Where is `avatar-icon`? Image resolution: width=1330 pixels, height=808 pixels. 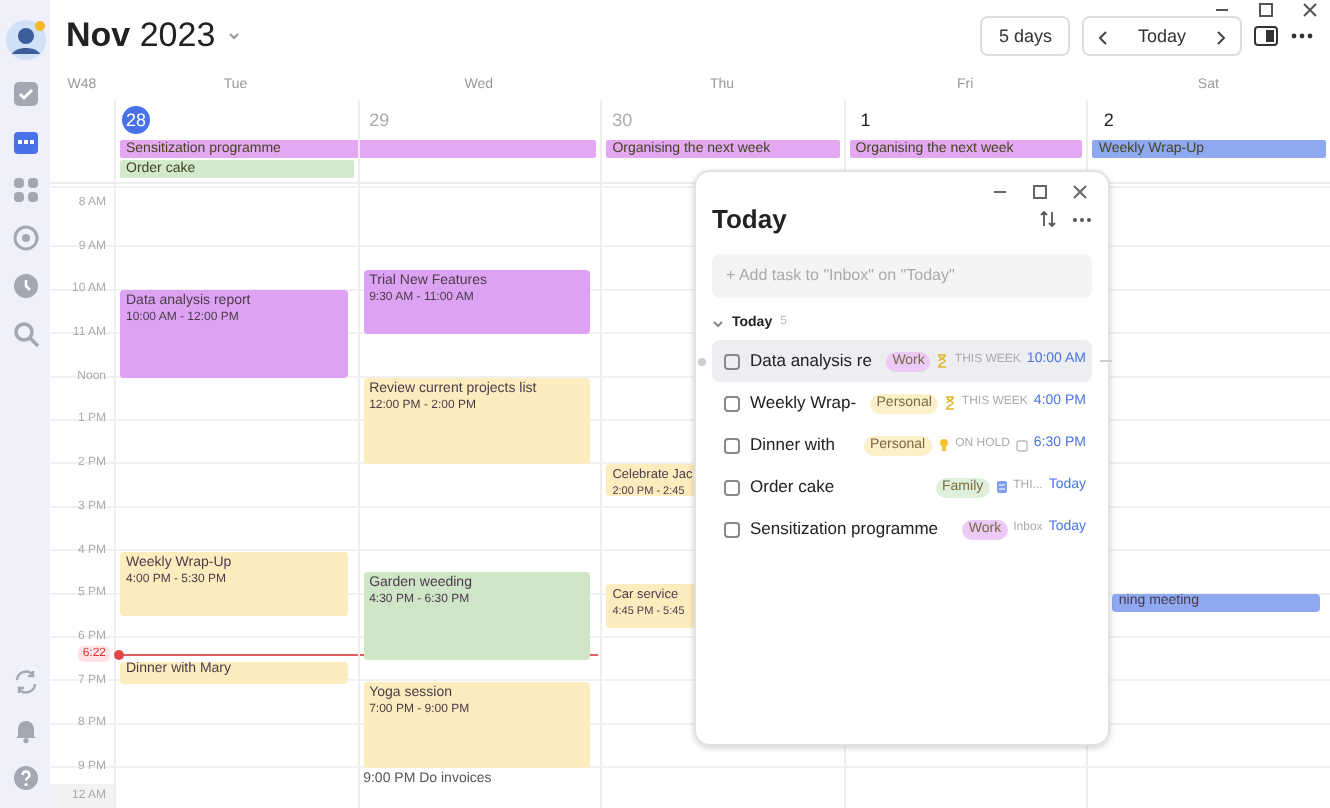
avatar-icon is located at coordinates (25, 40).